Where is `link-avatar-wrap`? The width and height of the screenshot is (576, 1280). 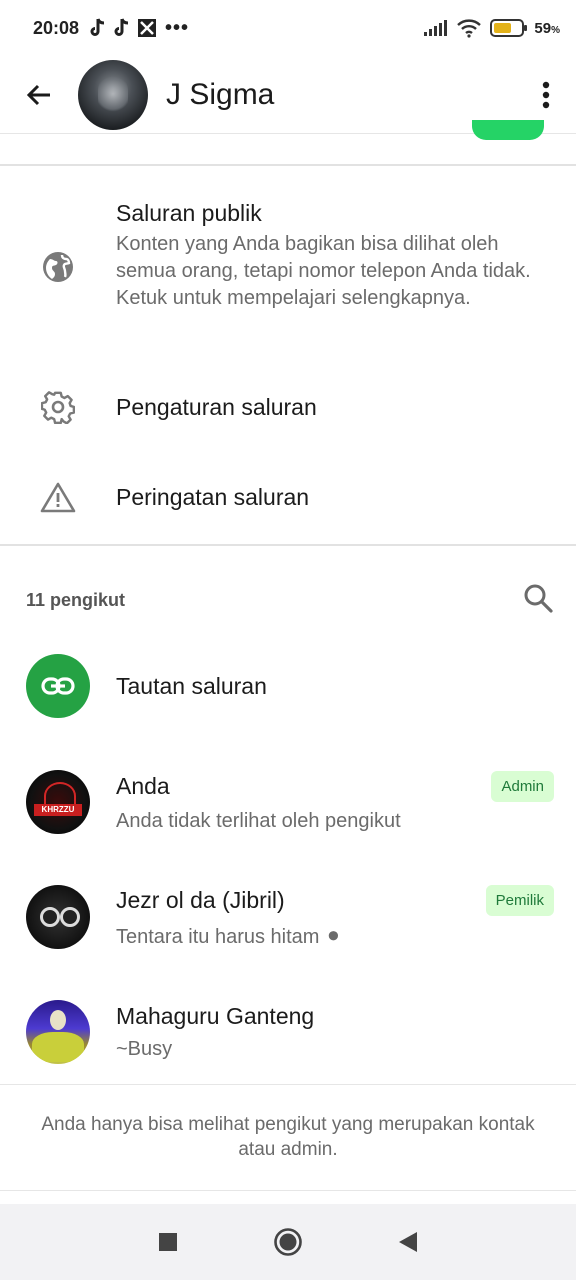
link-avatar-wrap is located at coordinates (58, 686).